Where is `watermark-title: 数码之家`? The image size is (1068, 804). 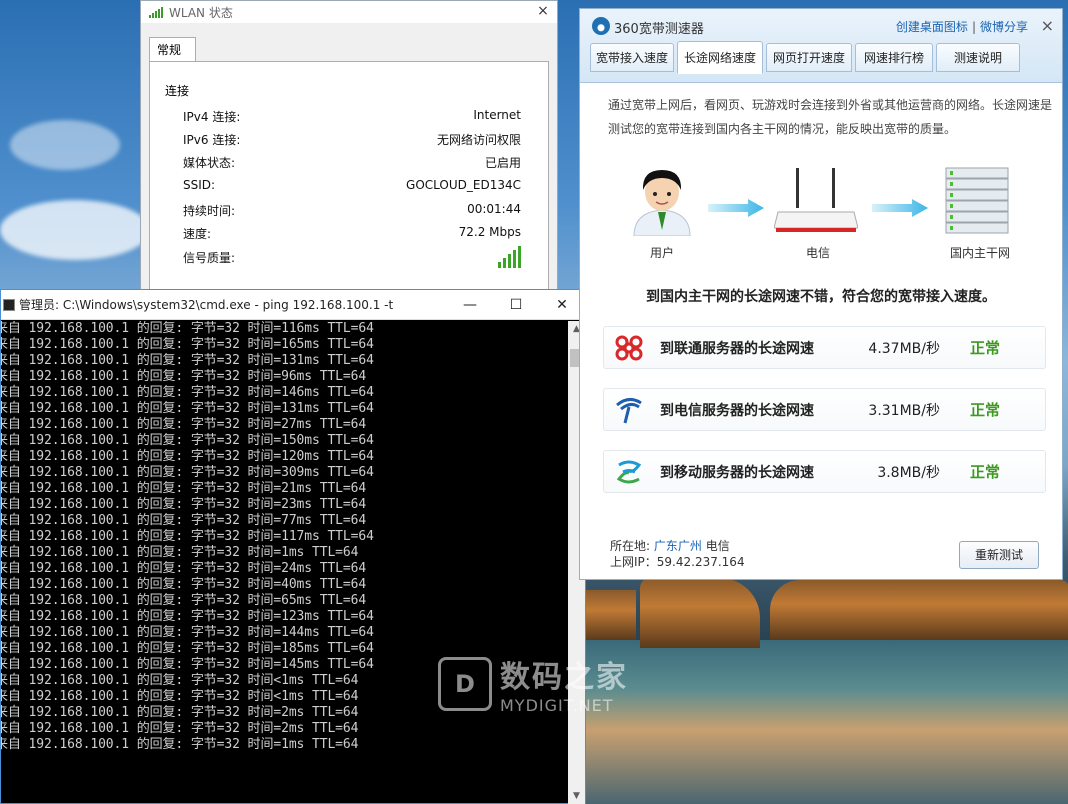
watermark-title: 数码之家 is located at coordinates (564, 677).